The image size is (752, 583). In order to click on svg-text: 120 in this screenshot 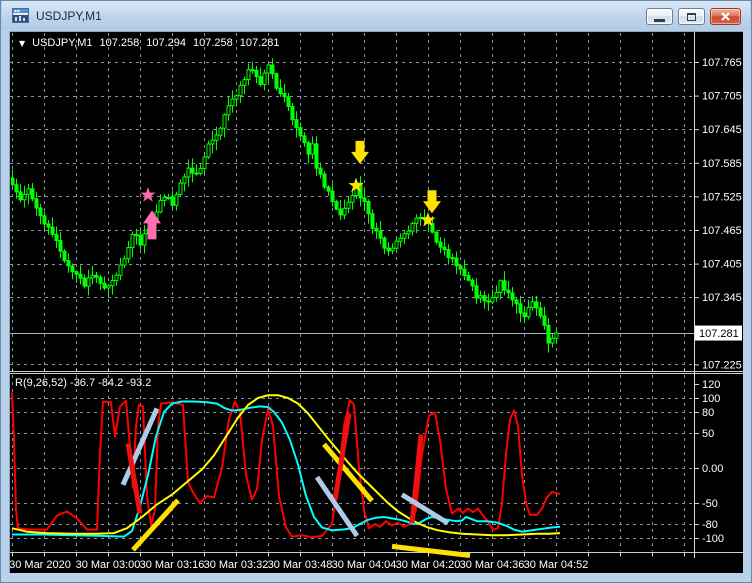, I will do `click(711, 385)`.